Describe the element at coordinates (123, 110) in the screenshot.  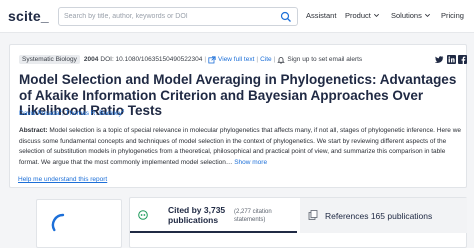
I see `author-affiliation-number: 2` at that location.